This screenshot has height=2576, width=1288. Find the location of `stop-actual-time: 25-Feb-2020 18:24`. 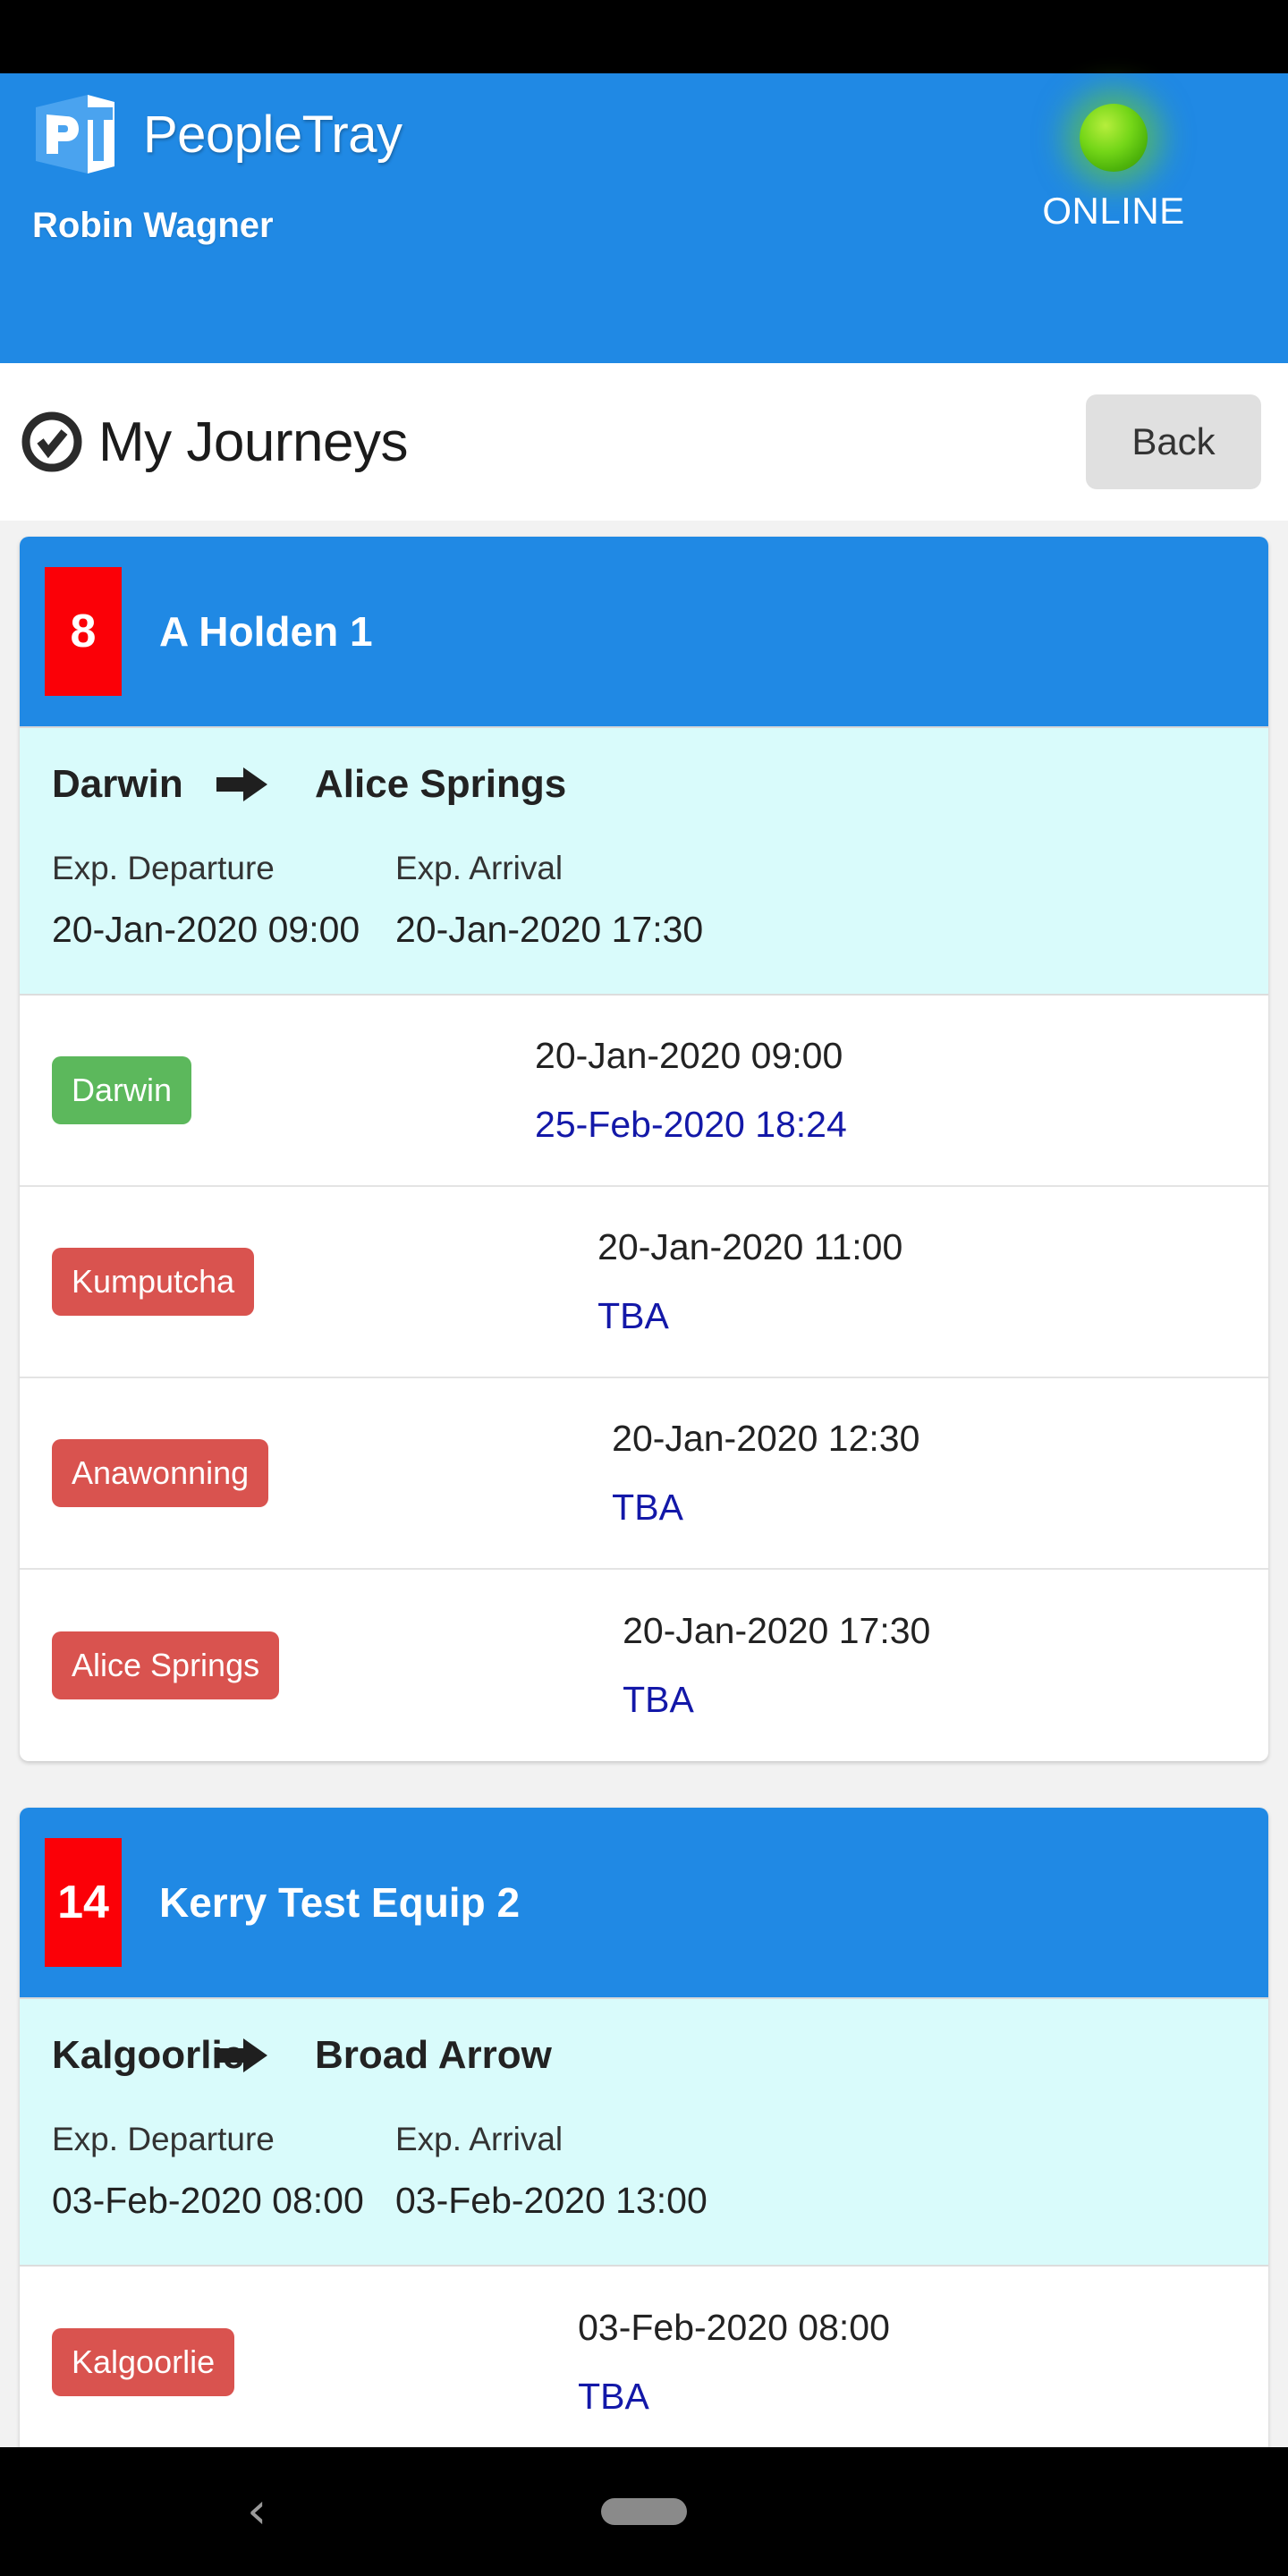

stop-actual-time: 25-Feb-2020 18:24 is located at coordinates (691, 1124).